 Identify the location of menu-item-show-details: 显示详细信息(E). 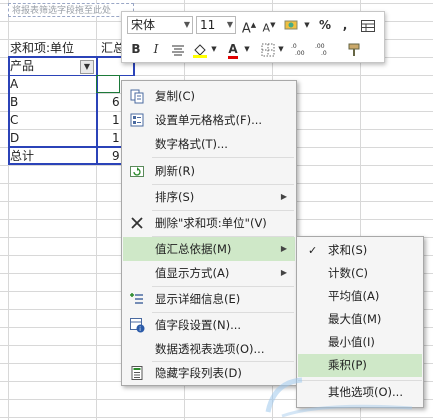
(209, 299).